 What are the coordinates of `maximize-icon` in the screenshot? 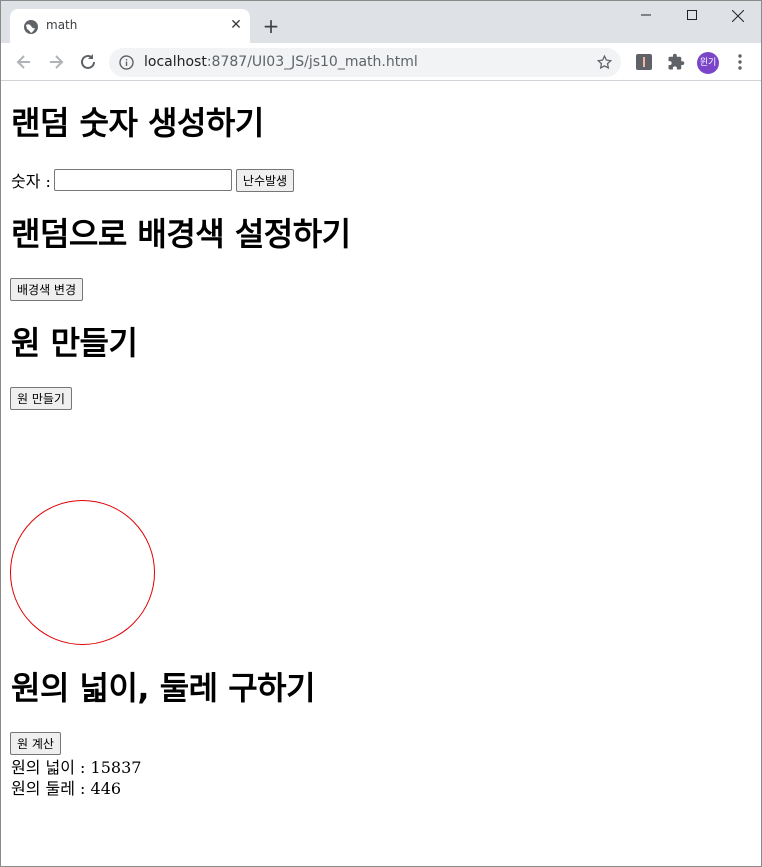 It's located at (692, 15).